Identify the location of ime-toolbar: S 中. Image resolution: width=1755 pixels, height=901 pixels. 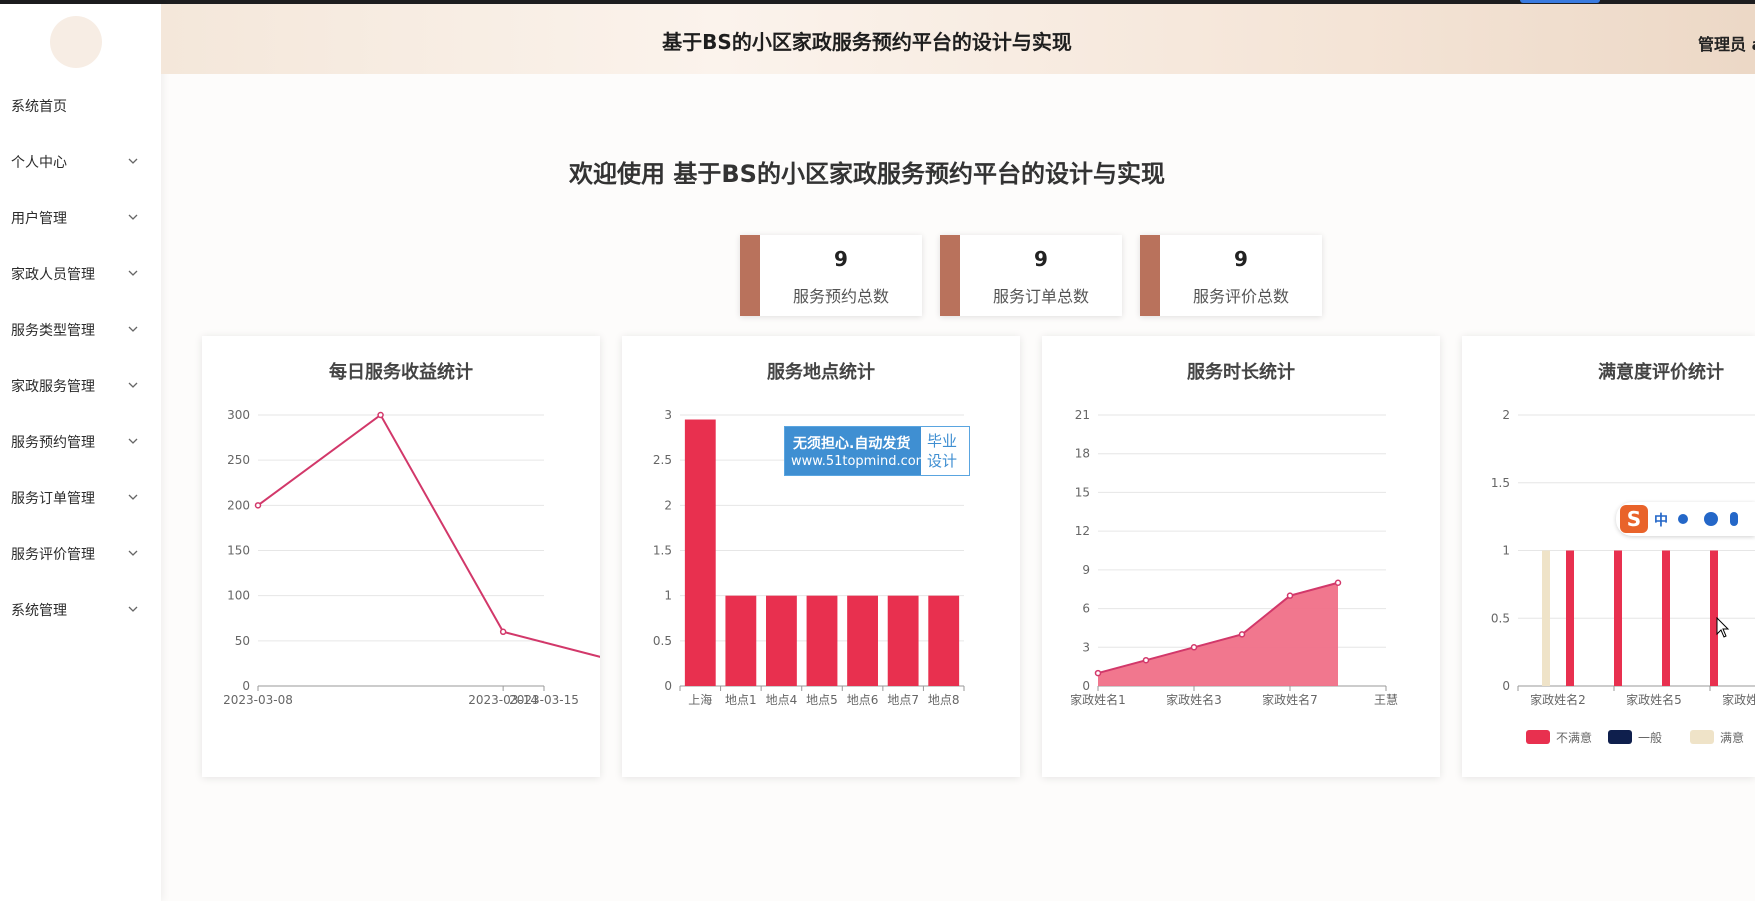
(1685, 519).